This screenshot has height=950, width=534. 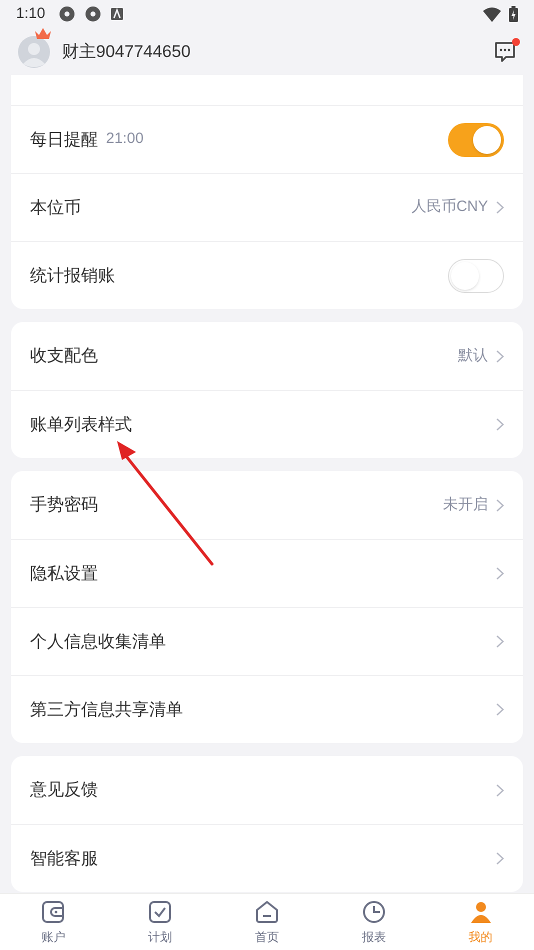 What do you see at coordinates (106, 709) in the screenshot?
I see `setting-label: 第三方信息共享清单` at bounding box center [106, 709].